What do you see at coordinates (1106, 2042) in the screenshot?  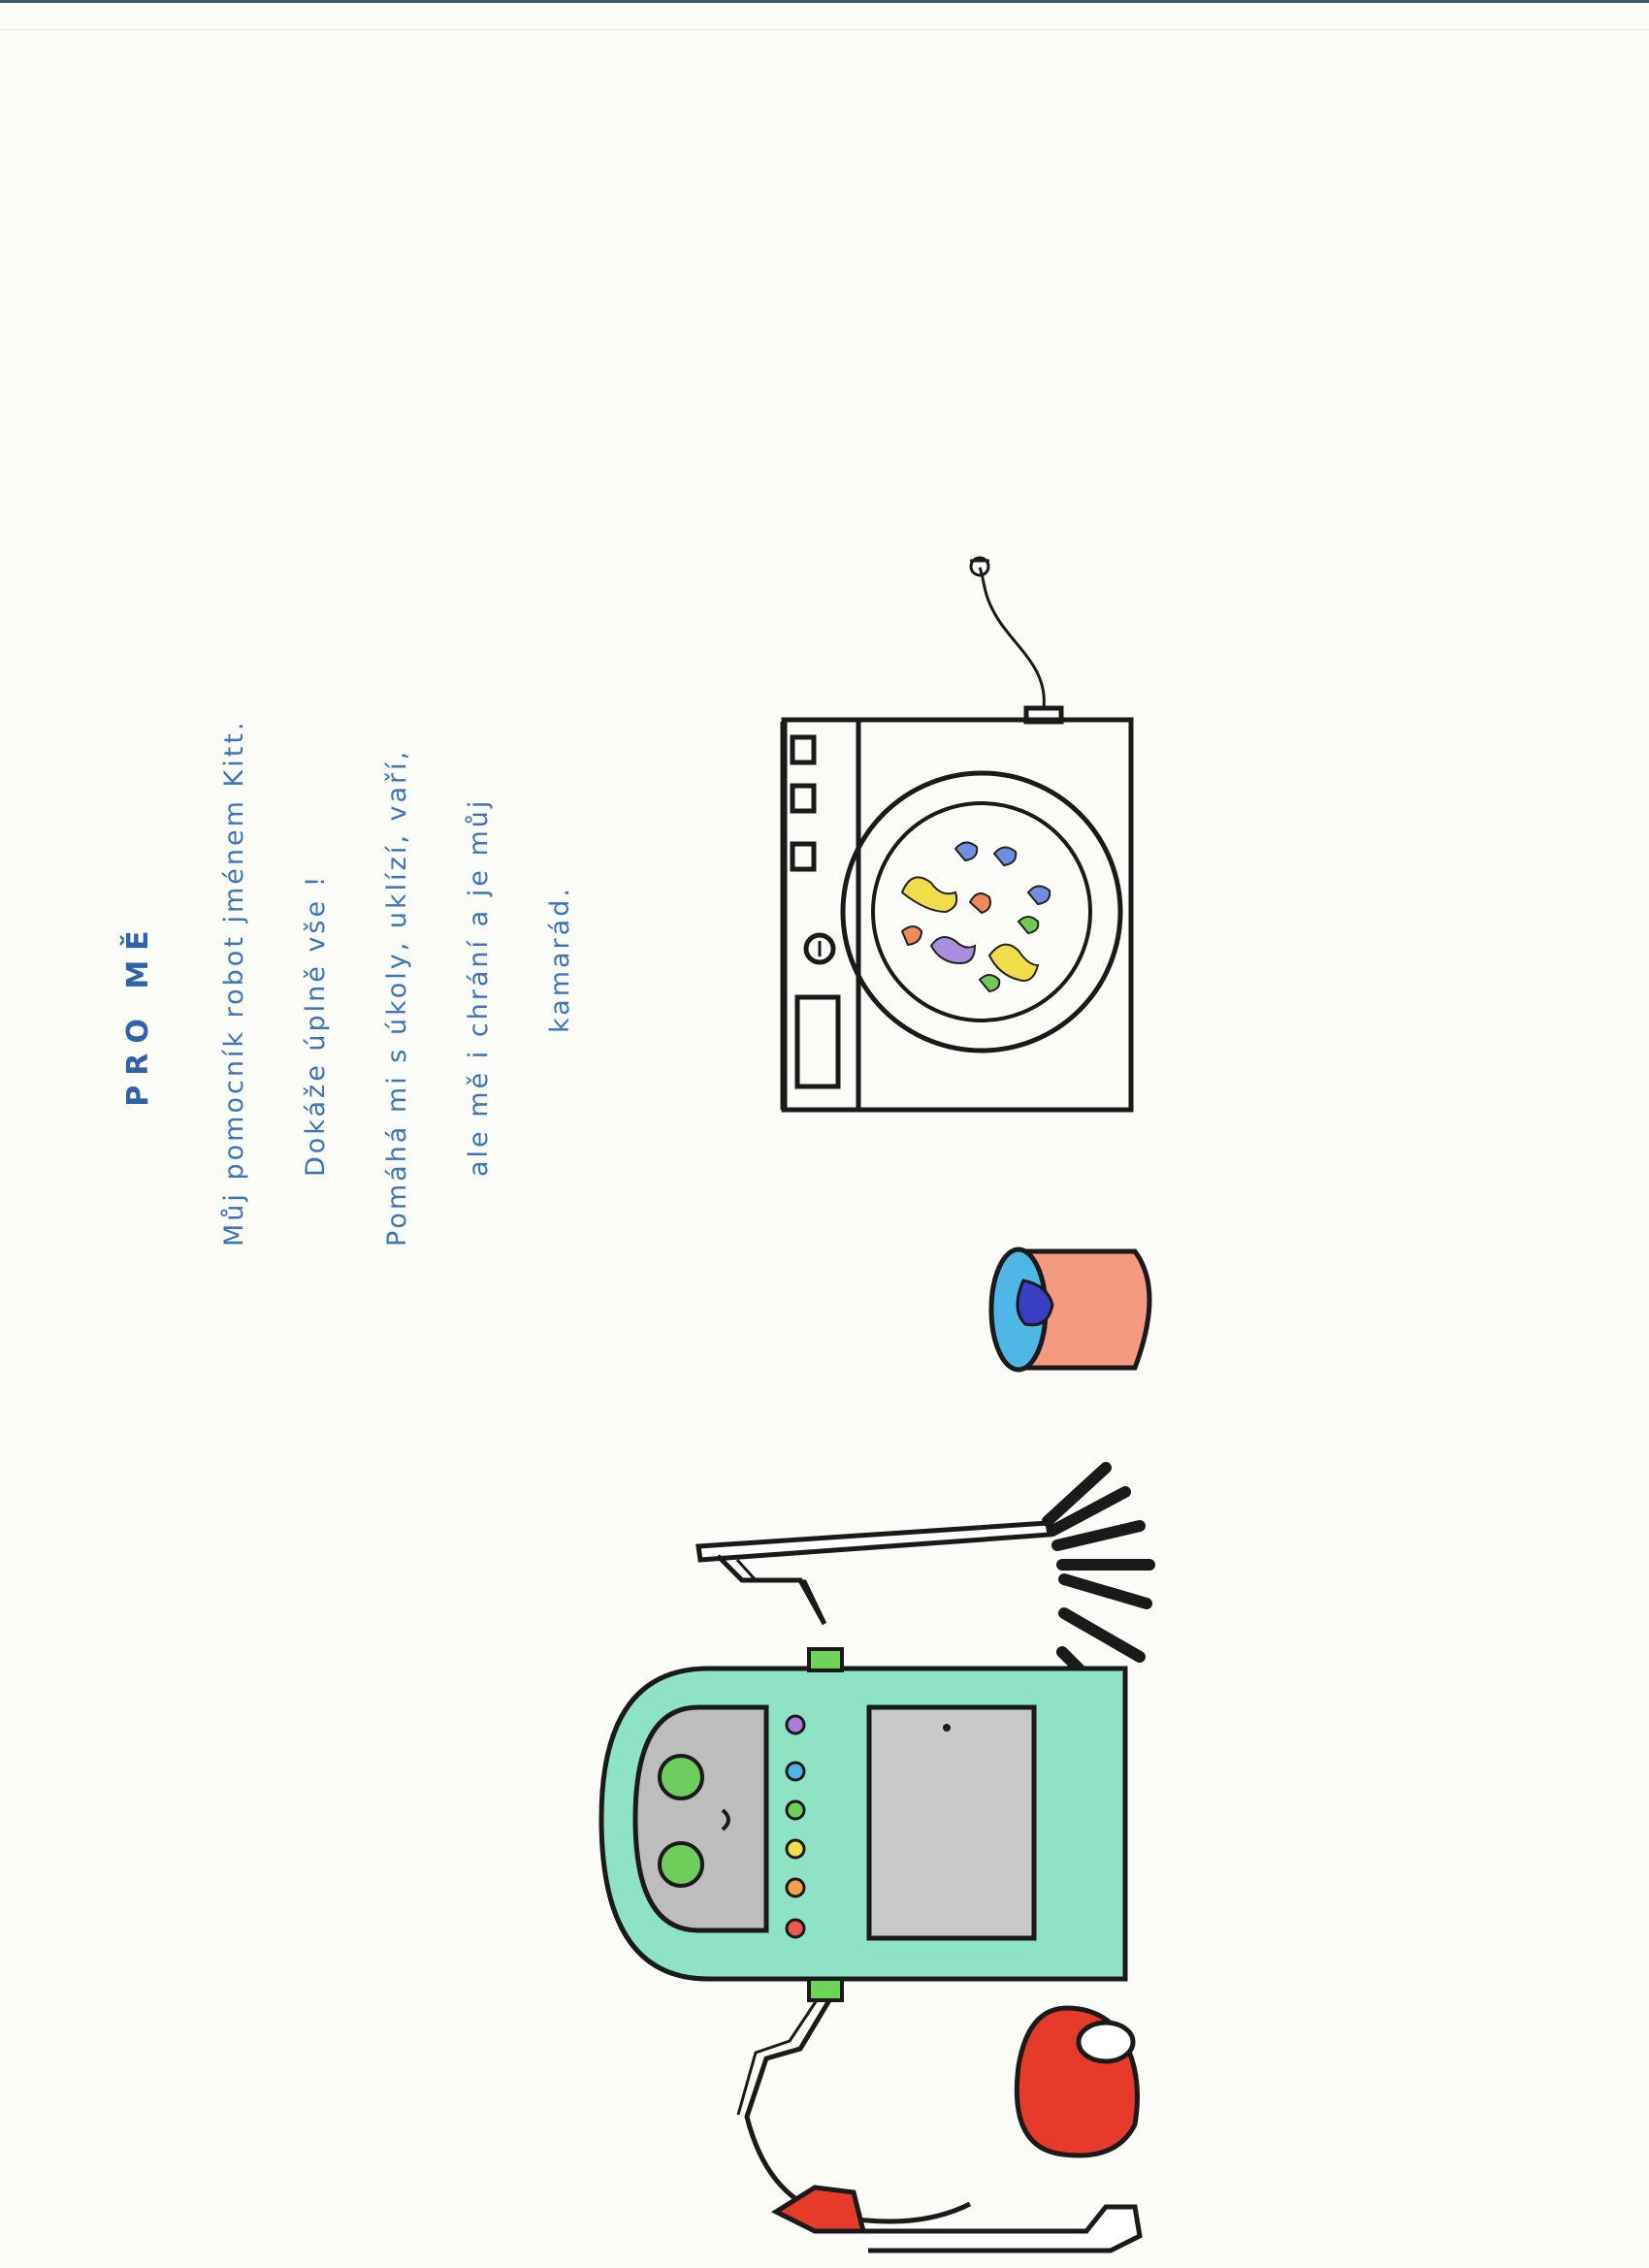 I see `vacuum-lid` at bounding box center [1106, 2042].